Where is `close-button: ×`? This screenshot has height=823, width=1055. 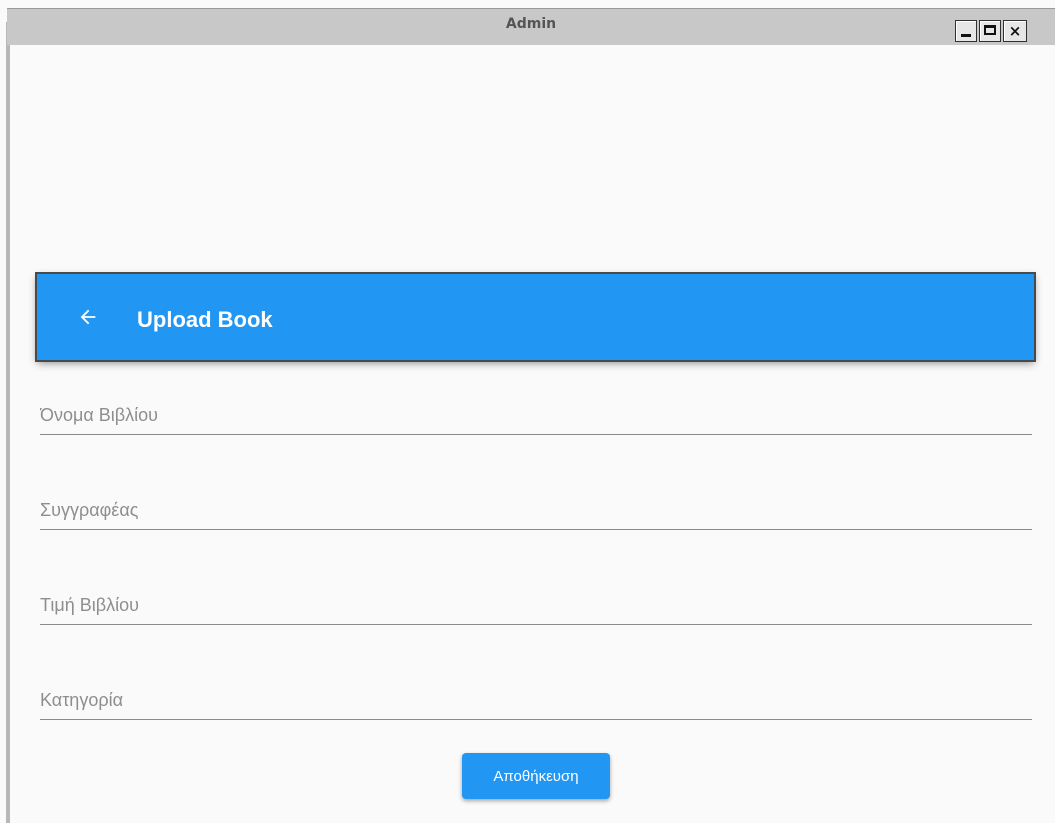 close-button: × is located at coordinates (1015, 31).